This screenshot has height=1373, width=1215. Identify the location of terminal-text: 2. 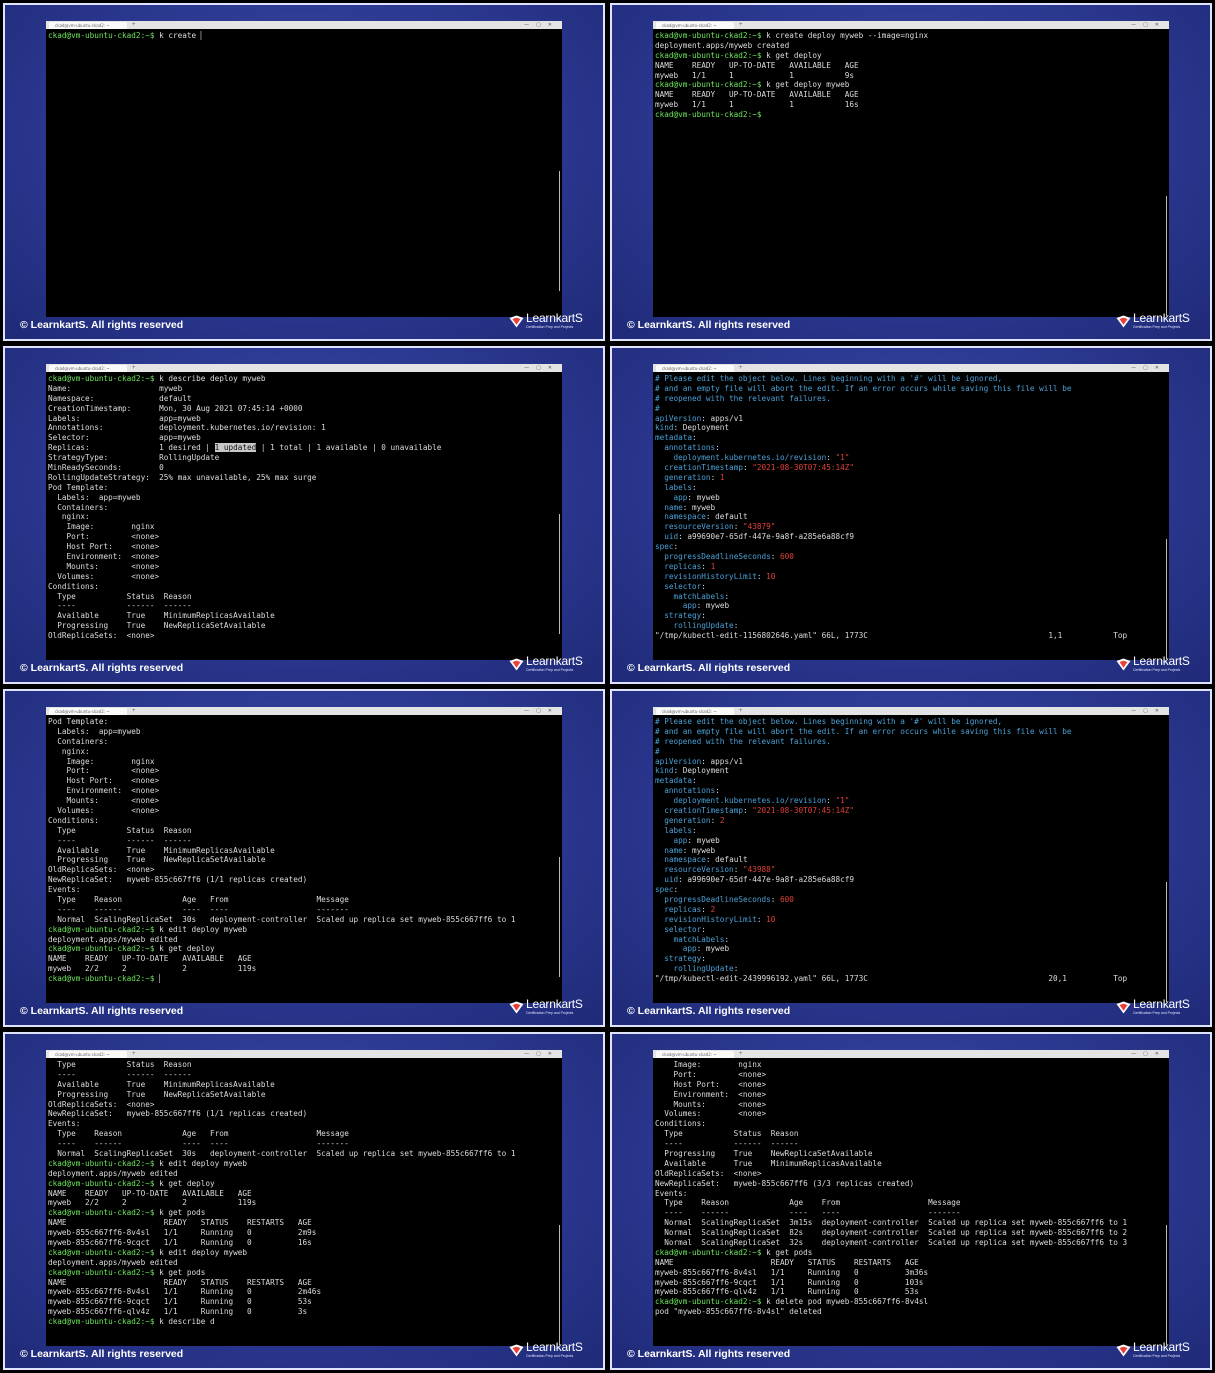
(713, 909).